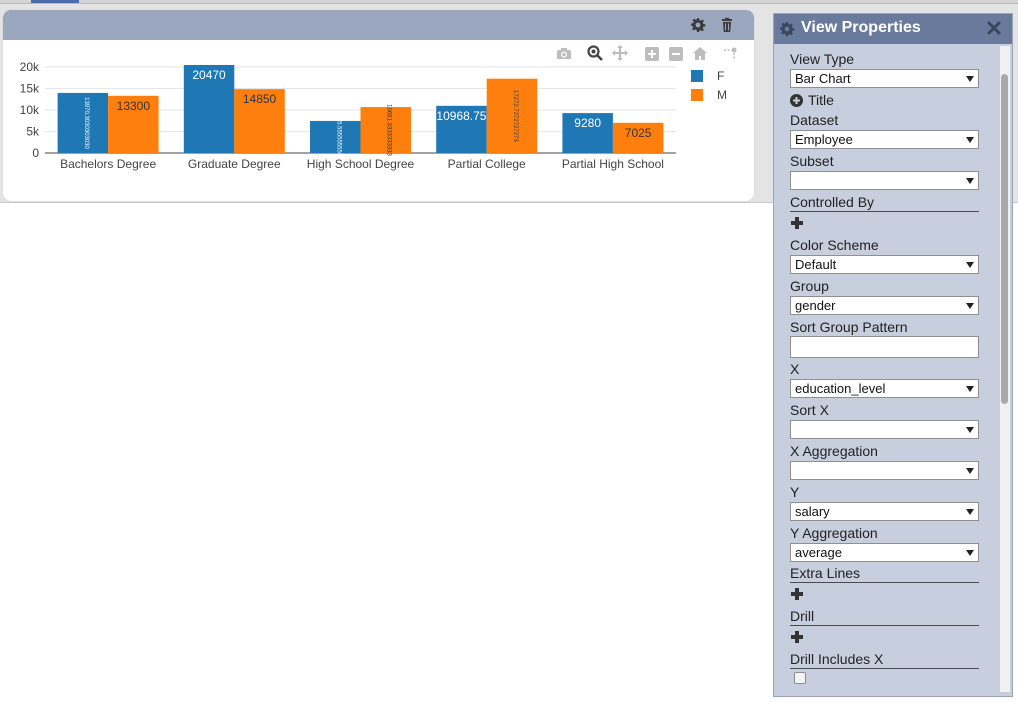 This screenshot has width=1018, height=702. I want to click on sort-group-label: Sort Group Pattern, so click(849, 327).